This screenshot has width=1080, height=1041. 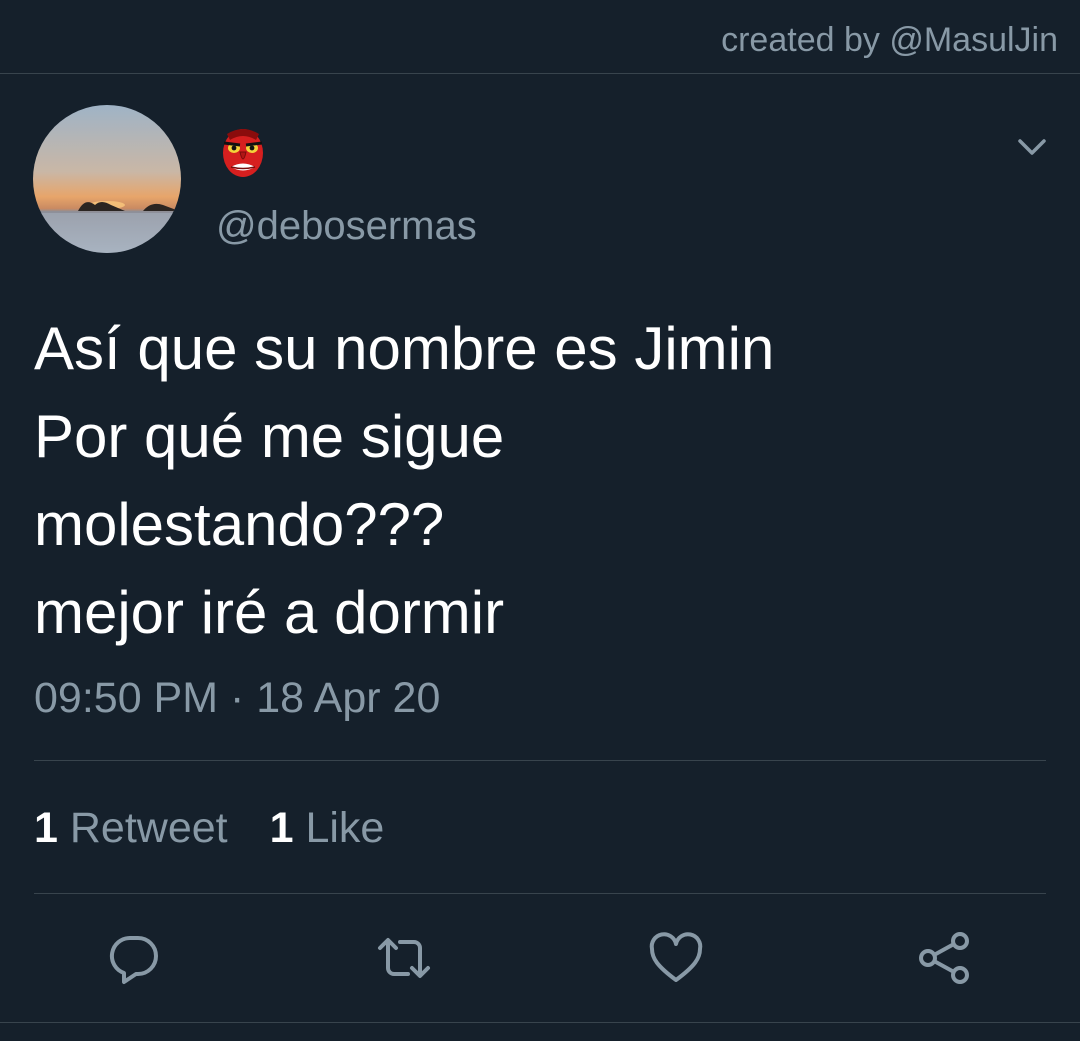 What do you see at coordinates (237, 698) in the screenshot?
I see `tweet-timestamp: 09:50 PM · 18 Apr 20` at bounding box center [237, 698].